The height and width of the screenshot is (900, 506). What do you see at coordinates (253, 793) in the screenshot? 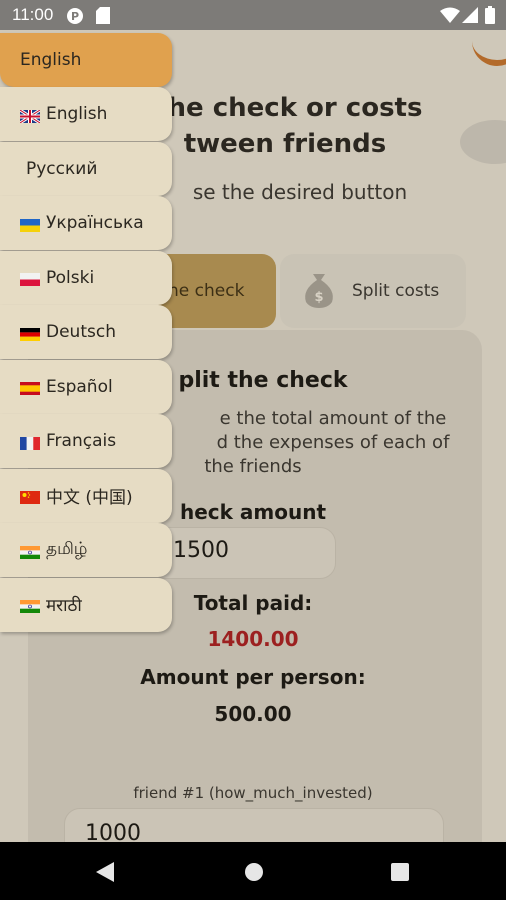
I see `friend-label: friend #1 (how_much_invested)` at bounding box center [253, 793].